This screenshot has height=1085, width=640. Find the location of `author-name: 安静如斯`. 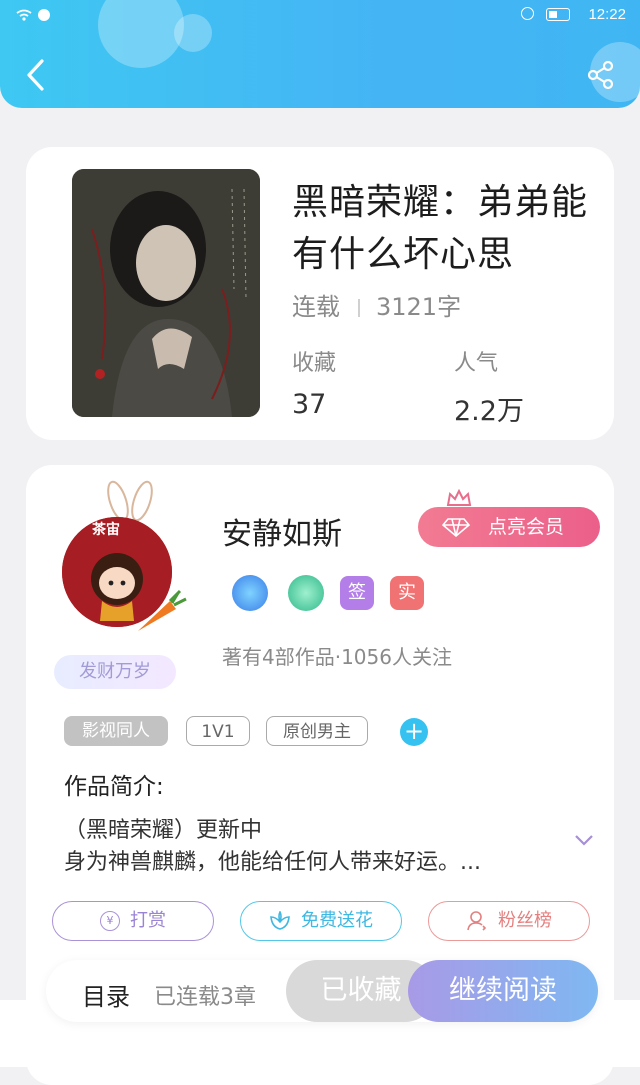

author-name: 安静如斯 is located at coordinates (282, 531).